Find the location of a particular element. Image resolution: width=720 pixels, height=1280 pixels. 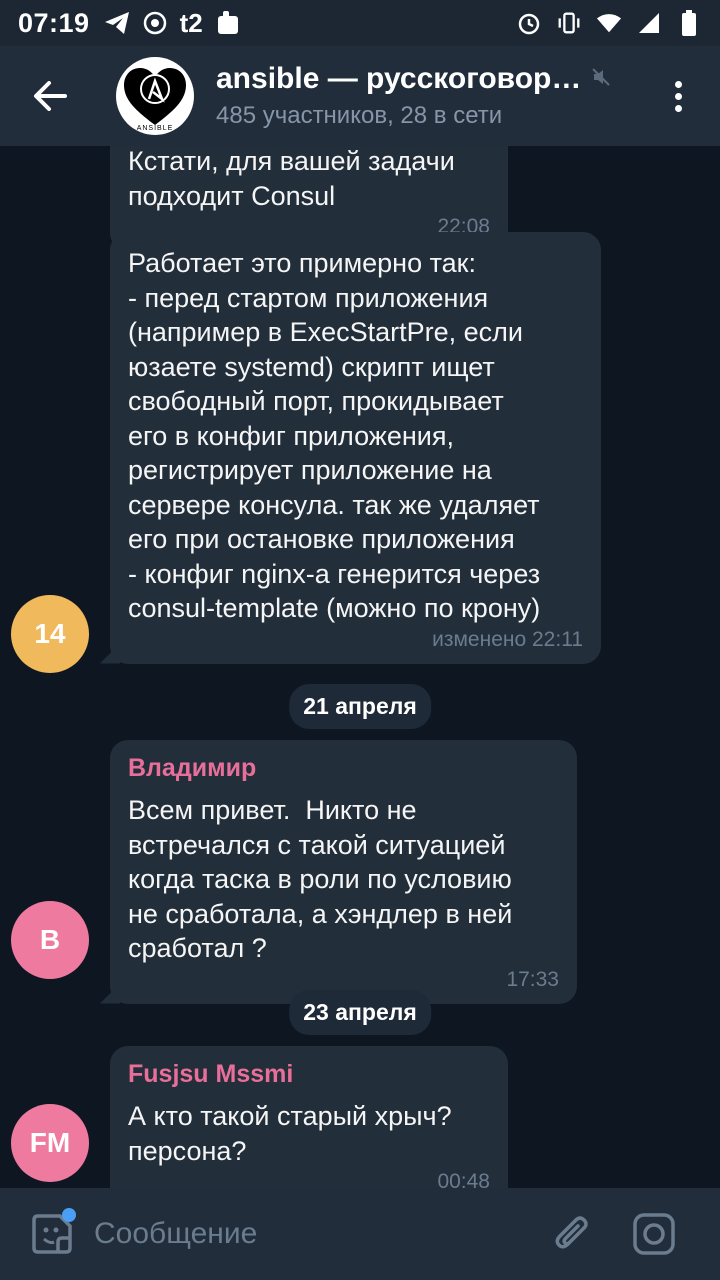

back-arrow-icon is located at coordinates (50, 96).